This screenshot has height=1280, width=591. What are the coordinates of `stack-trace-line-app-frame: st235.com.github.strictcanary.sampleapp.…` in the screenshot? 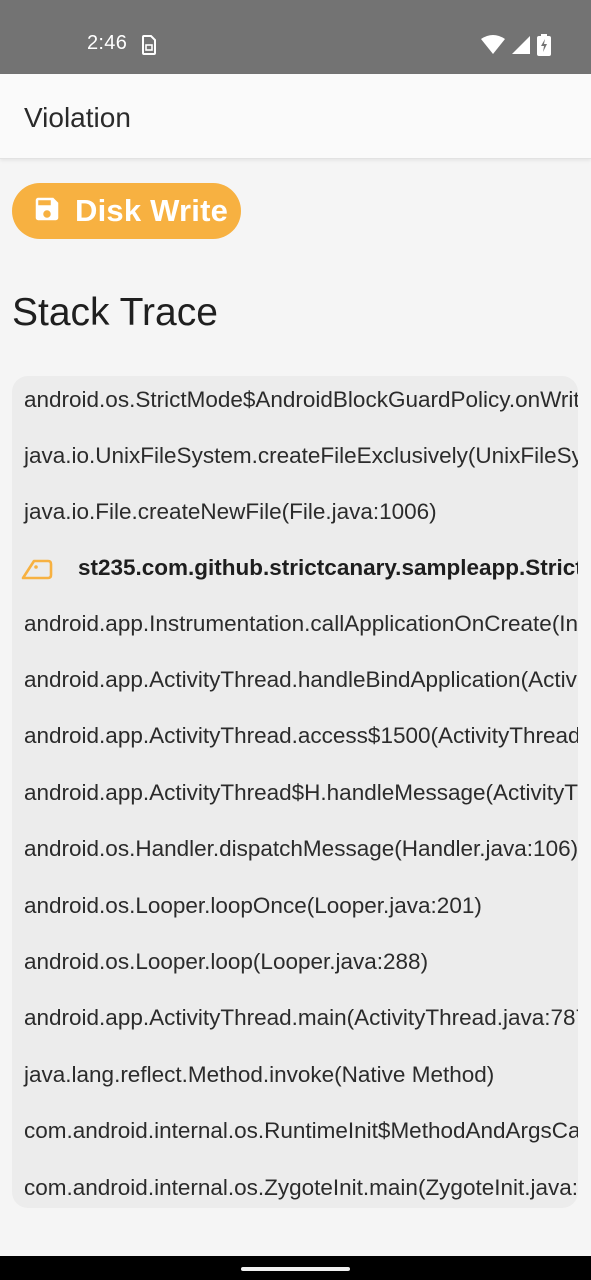 It's located at (295, 568).